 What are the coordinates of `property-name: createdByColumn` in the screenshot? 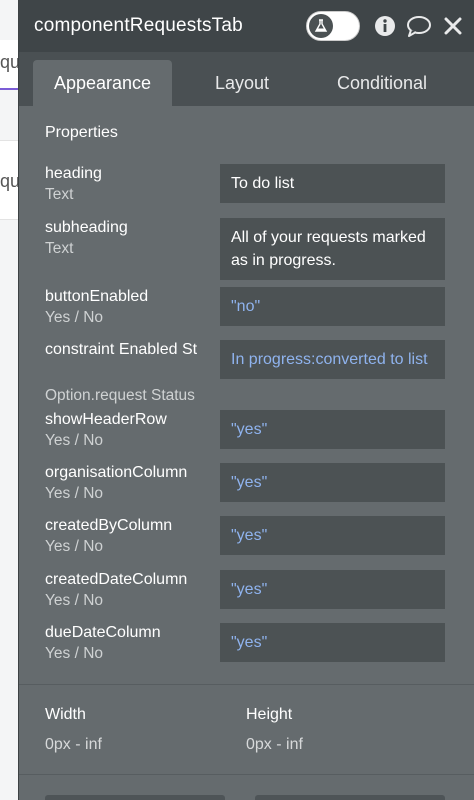 It's located at (109, 525).